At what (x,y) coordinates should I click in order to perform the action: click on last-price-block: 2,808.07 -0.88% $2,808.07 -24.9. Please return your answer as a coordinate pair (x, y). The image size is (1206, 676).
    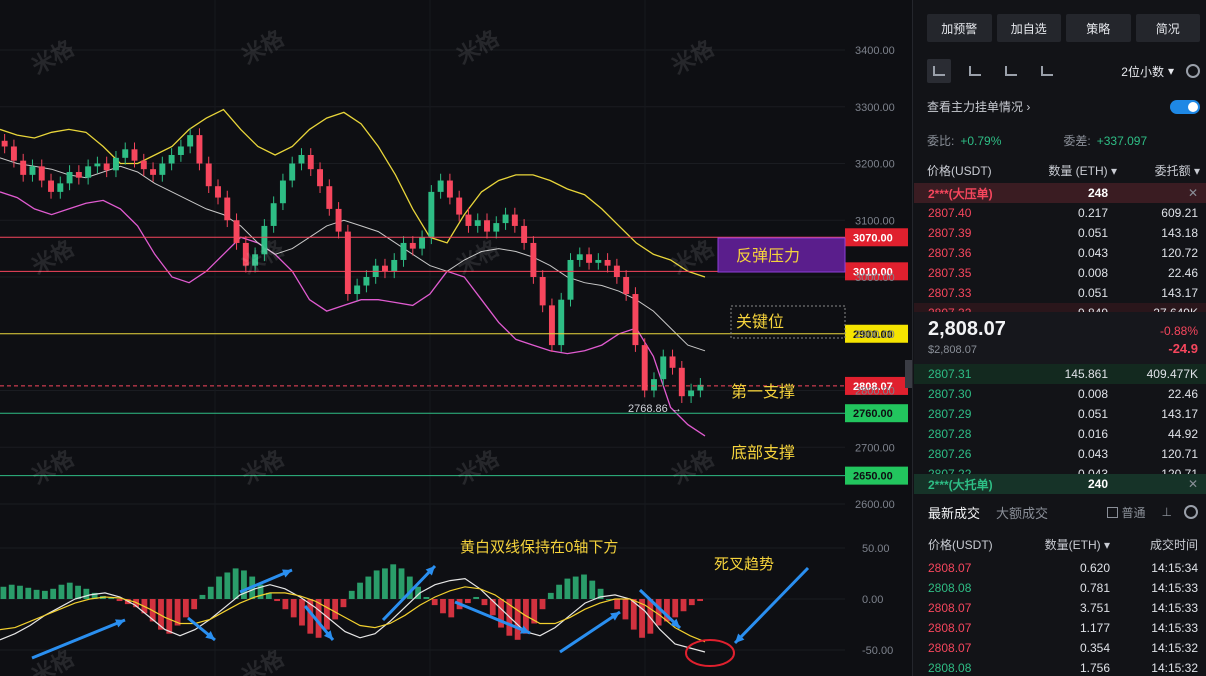
    Looking at the image, I should click on (1060, 338).